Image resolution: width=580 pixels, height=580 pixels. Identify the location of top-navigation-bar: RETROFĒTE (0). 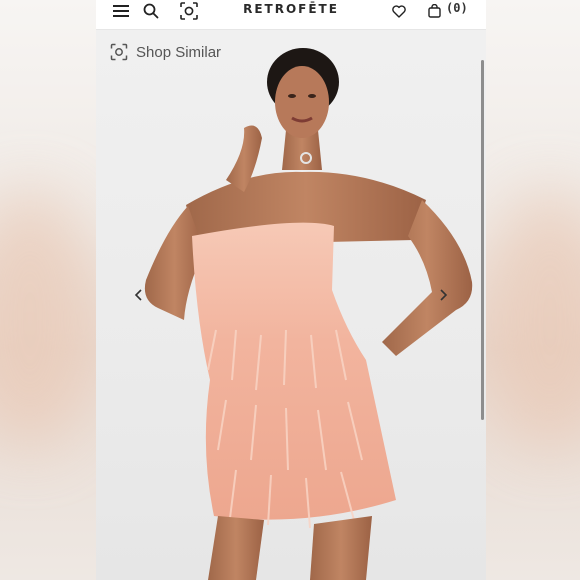
(291, 15).